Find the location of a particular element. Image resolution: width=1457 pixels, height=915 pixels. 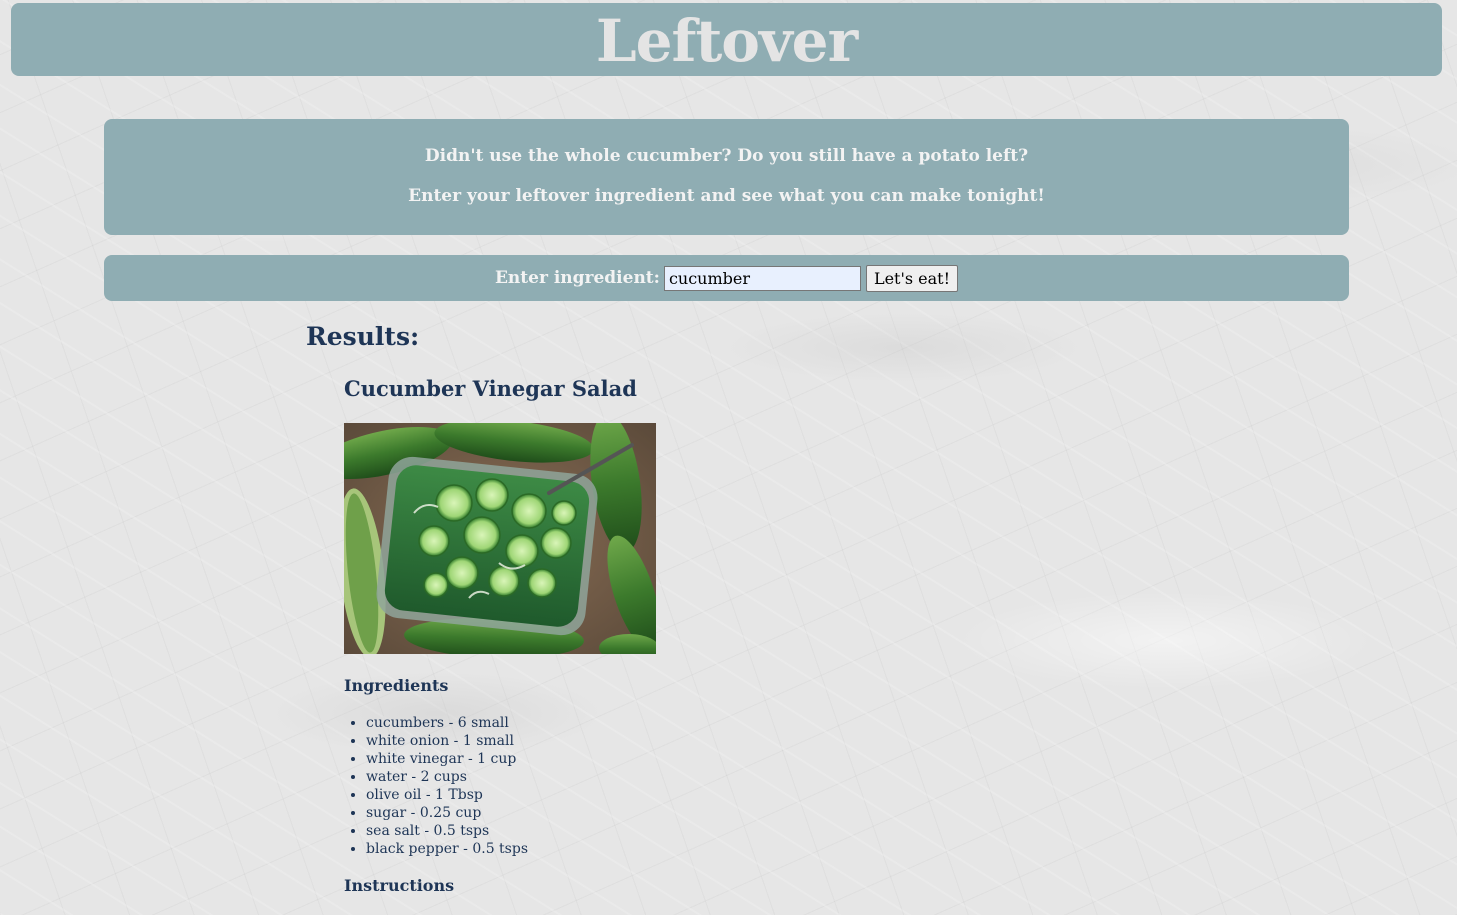

ingredient-item: cucumbers - 6 small is located at coordinates (655, 723).